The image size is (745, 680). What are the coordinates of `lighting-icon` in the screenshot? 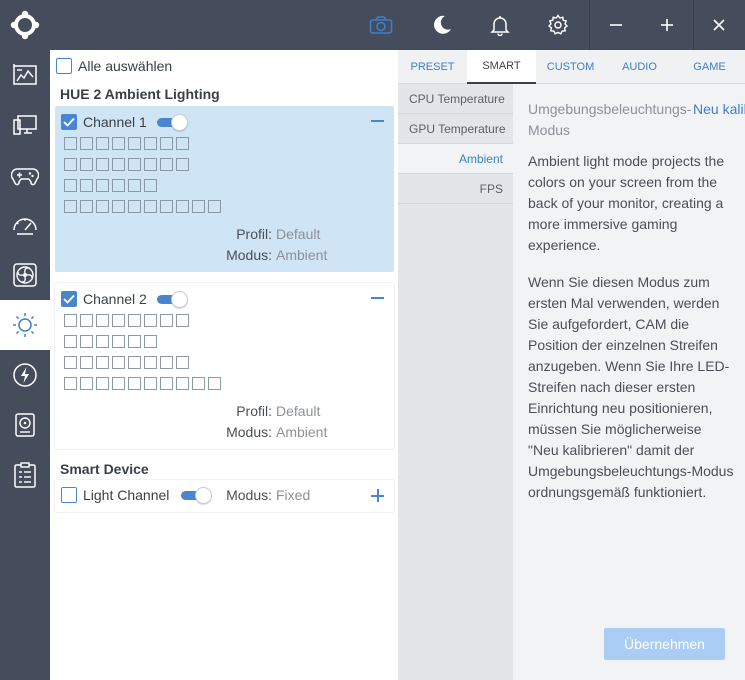 It's located at (25, 325).